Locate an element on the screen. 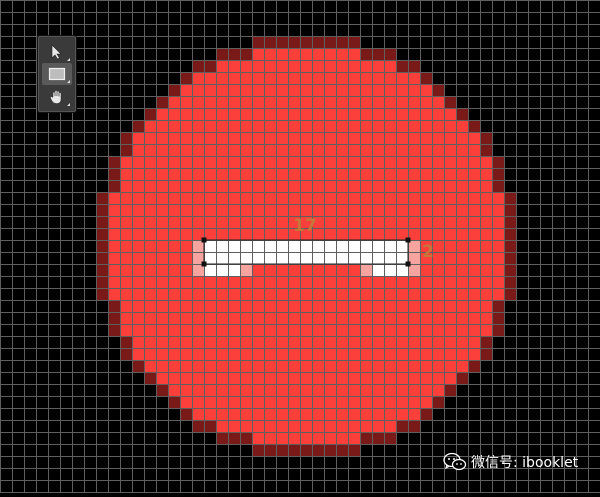 The height and width of the screenshot is (497, 600). arrow-cursor-icon is located at coordinates (56, 52).